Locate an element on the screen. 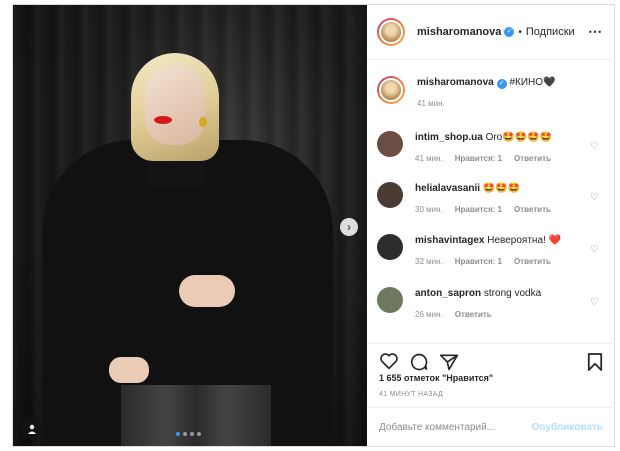 This screenshot has width=620, height=451. person-icon is located at coordinates (32, 429).